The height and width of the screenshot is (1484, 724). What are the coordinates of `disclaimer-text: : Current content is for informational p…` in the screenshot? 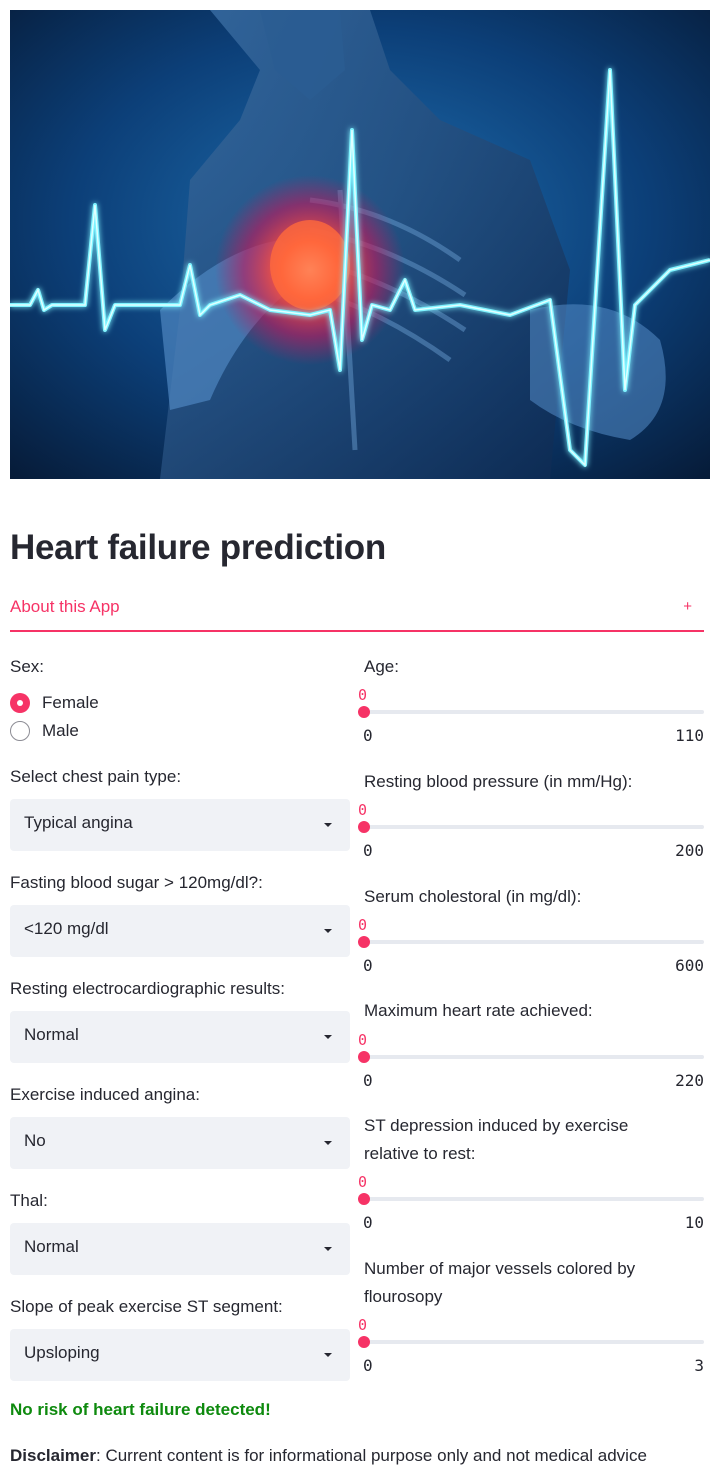 It's located at (371, 1455).